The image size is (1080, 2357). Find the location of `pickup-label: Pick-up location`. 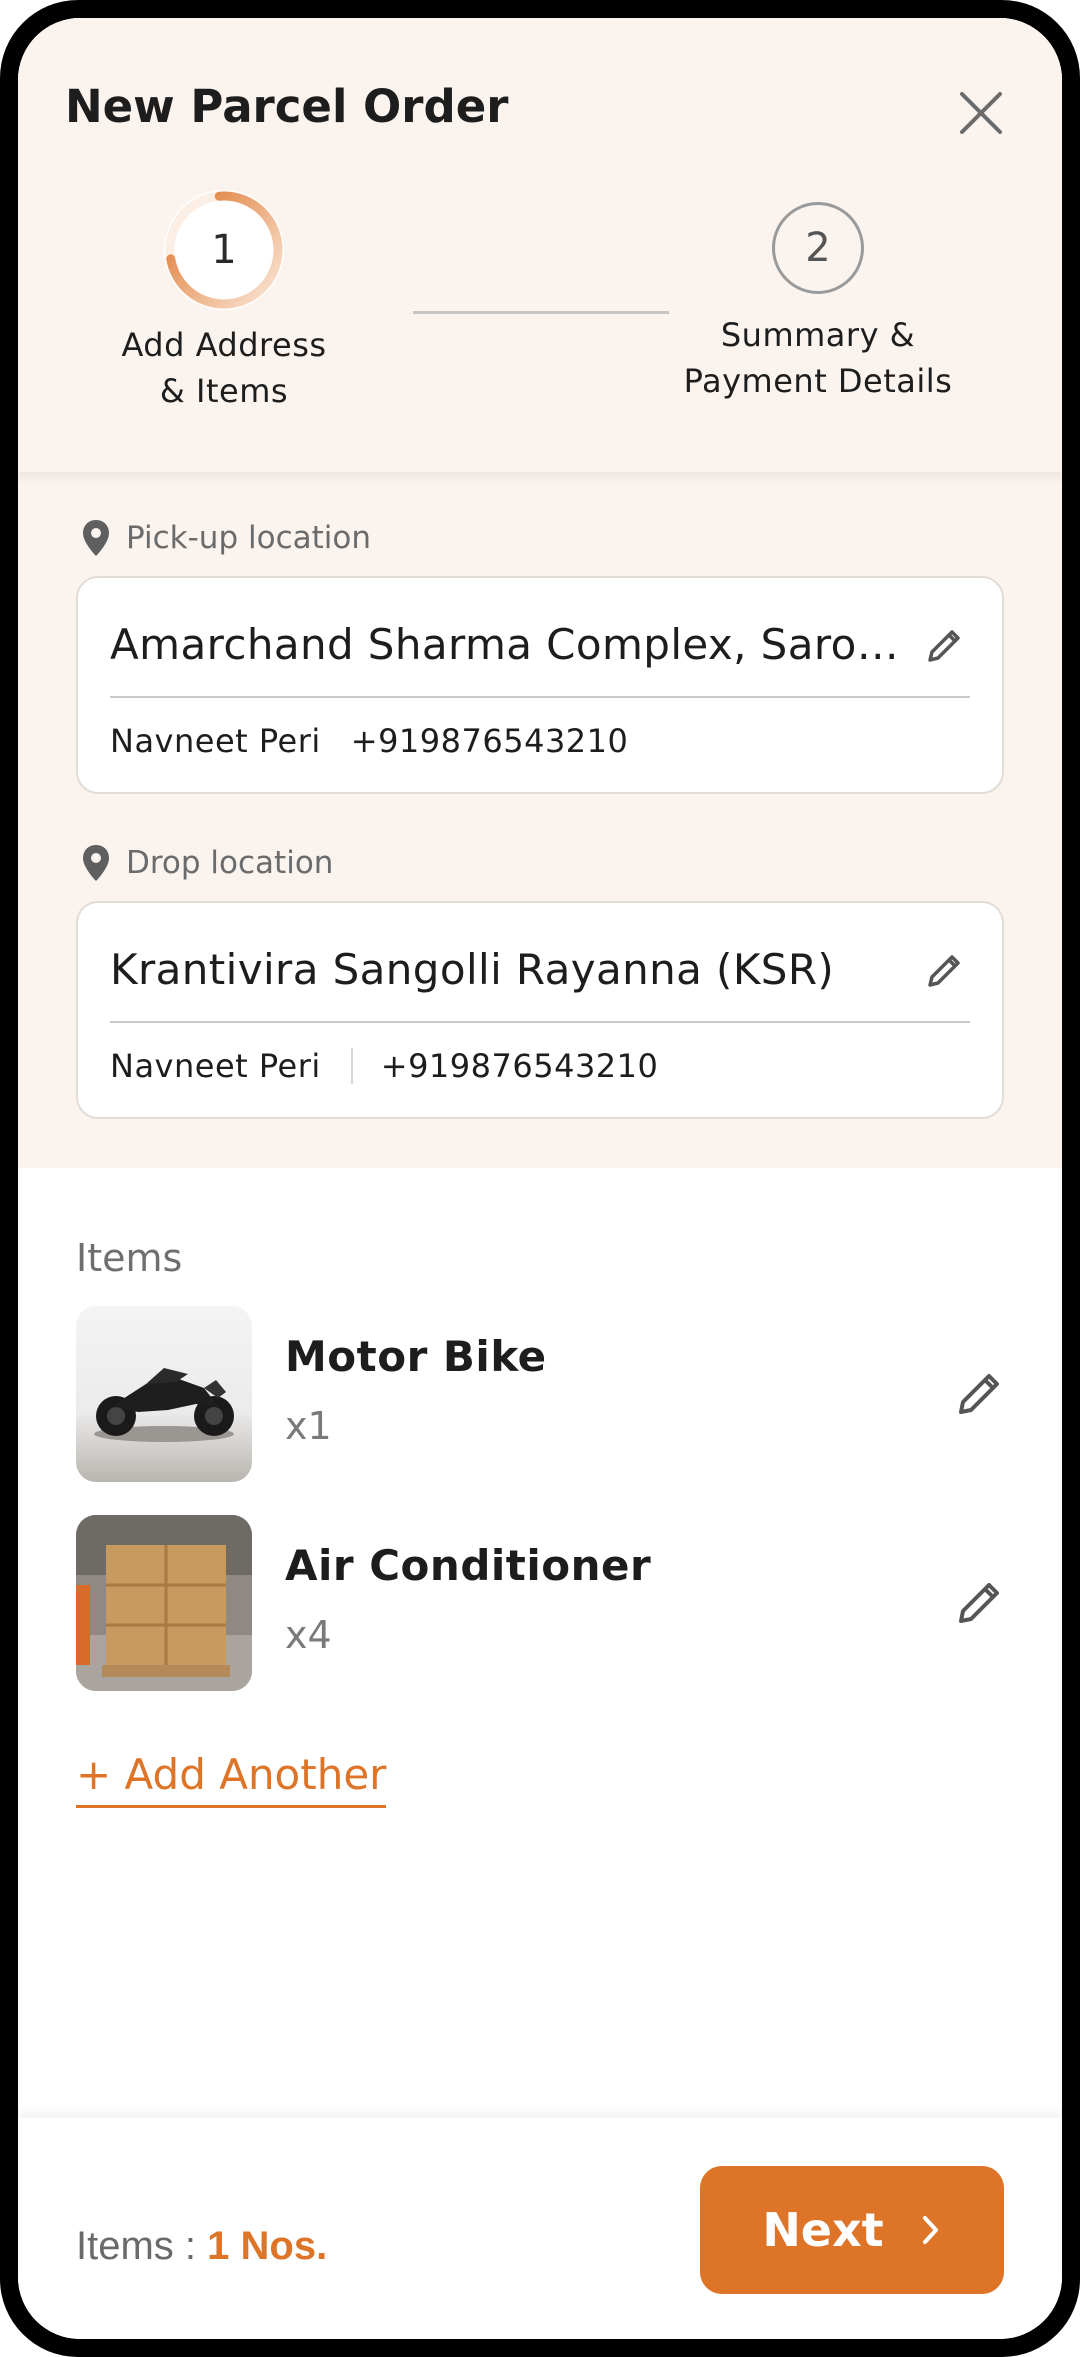

pickup-label: Pick-up location is located at coordinates (225, 538).